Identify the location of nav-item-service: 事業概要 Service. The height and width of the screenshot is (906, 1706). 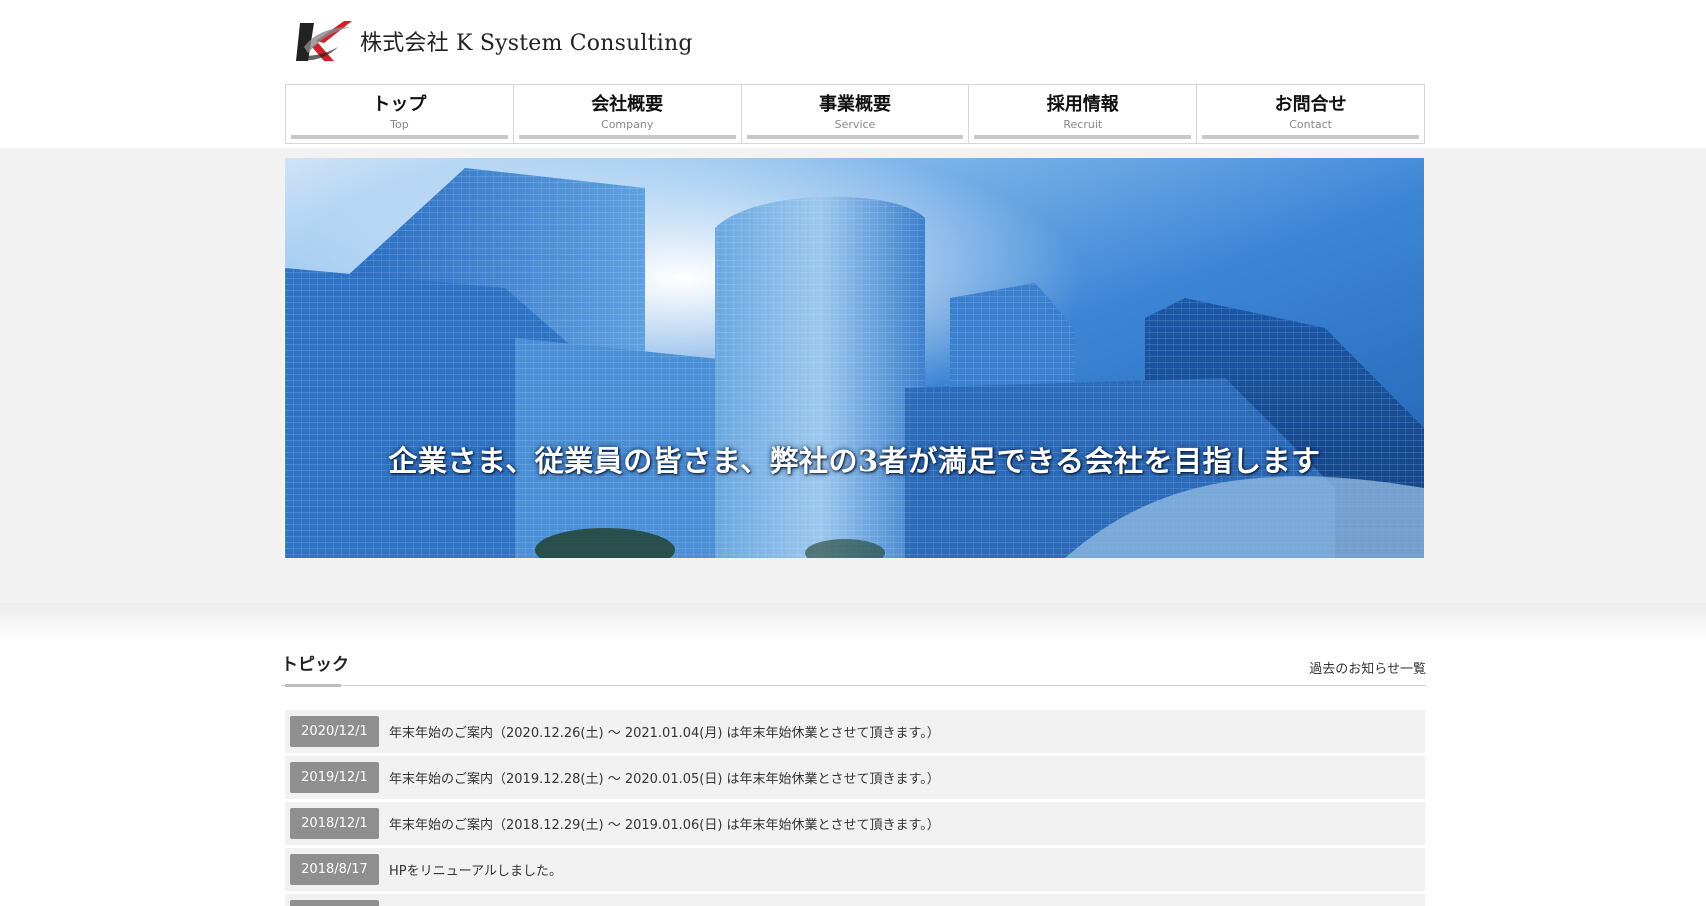
(855, 114).